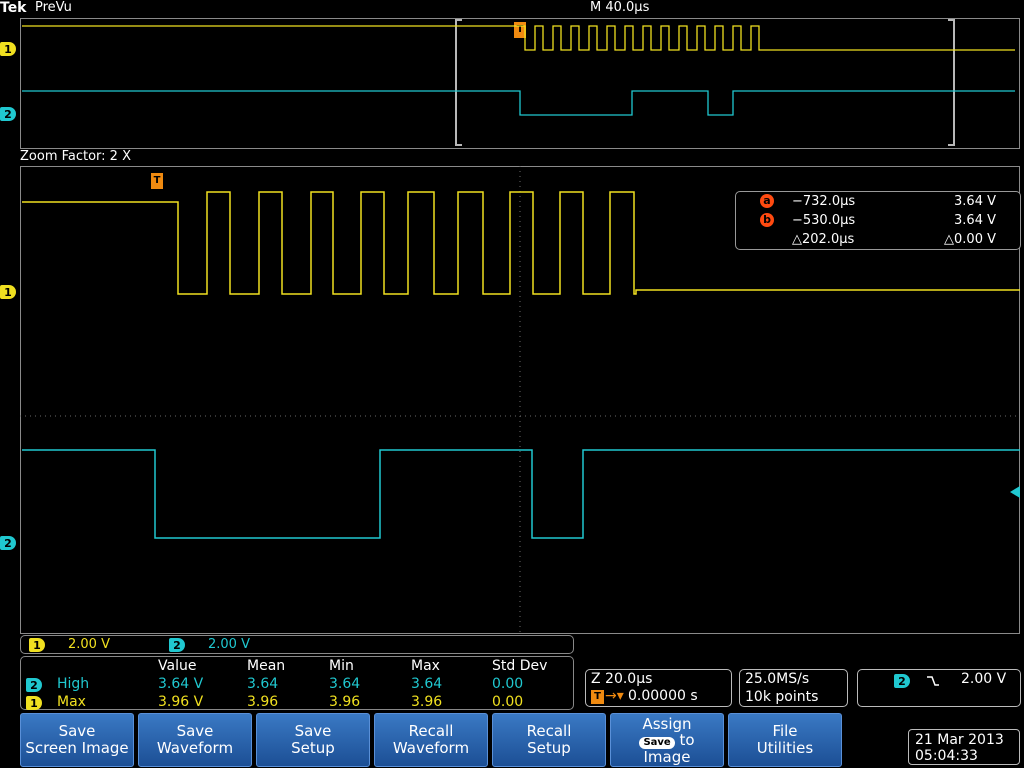 The width and height of the screenshot is (1024, 768). Describe the element at coordinates (970, 239) in the screenshot. I see `cursor-delta-volt: △0.00 V` at that location.